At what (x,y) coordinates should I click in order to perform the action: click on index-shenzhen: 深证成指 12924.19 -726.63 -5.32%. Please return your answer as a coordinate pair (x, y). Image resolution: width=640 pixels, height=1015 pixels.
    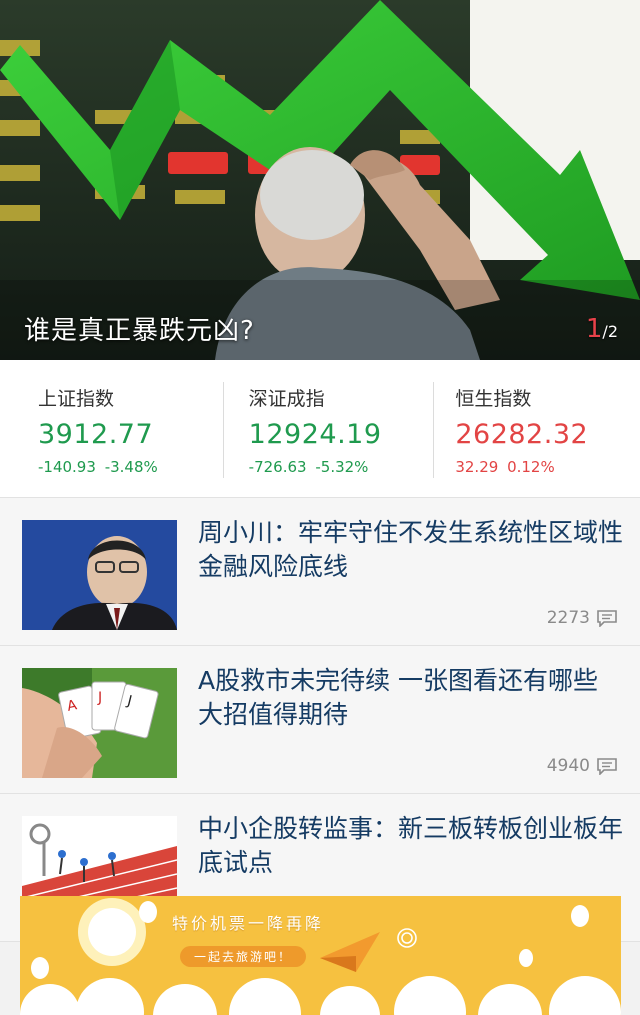
    Looking at the image, I should click on (328, 428).